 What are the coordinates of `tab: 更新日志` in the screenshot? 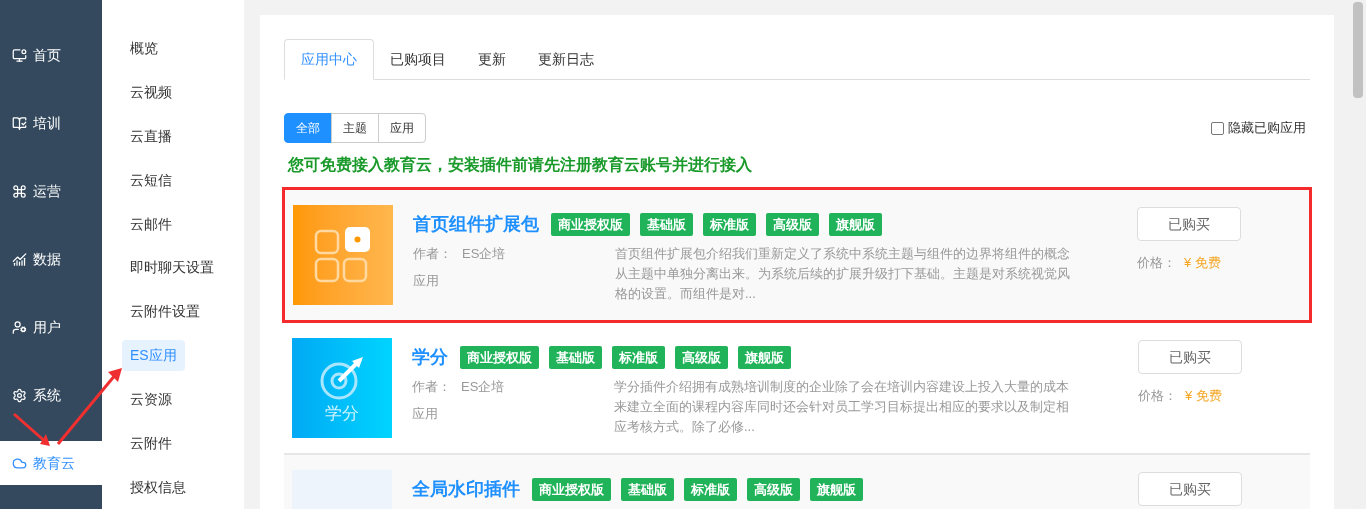 It's located at (566, 59).